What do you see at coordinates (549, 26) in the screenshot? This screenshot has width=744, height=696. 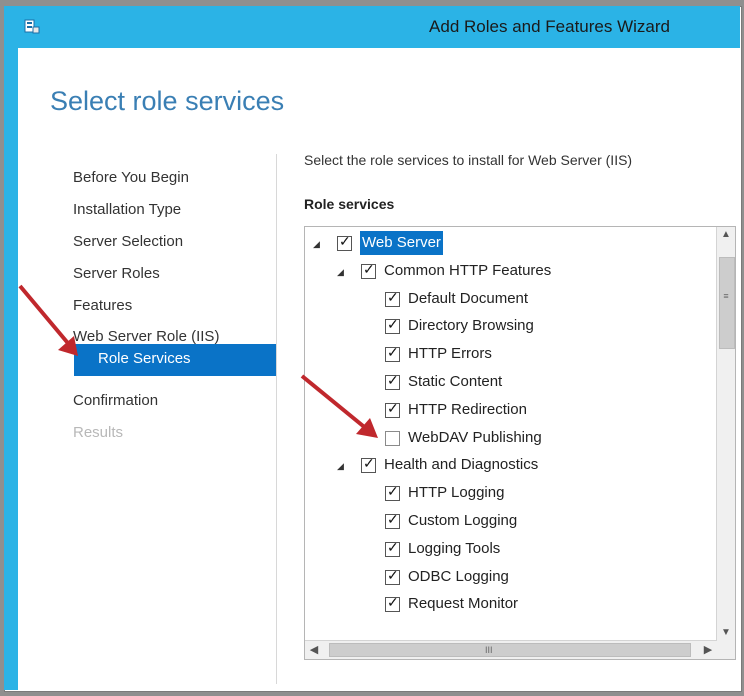 I see `window-title: Add Roles and Features Wizard` at bounding box center [549, 26].